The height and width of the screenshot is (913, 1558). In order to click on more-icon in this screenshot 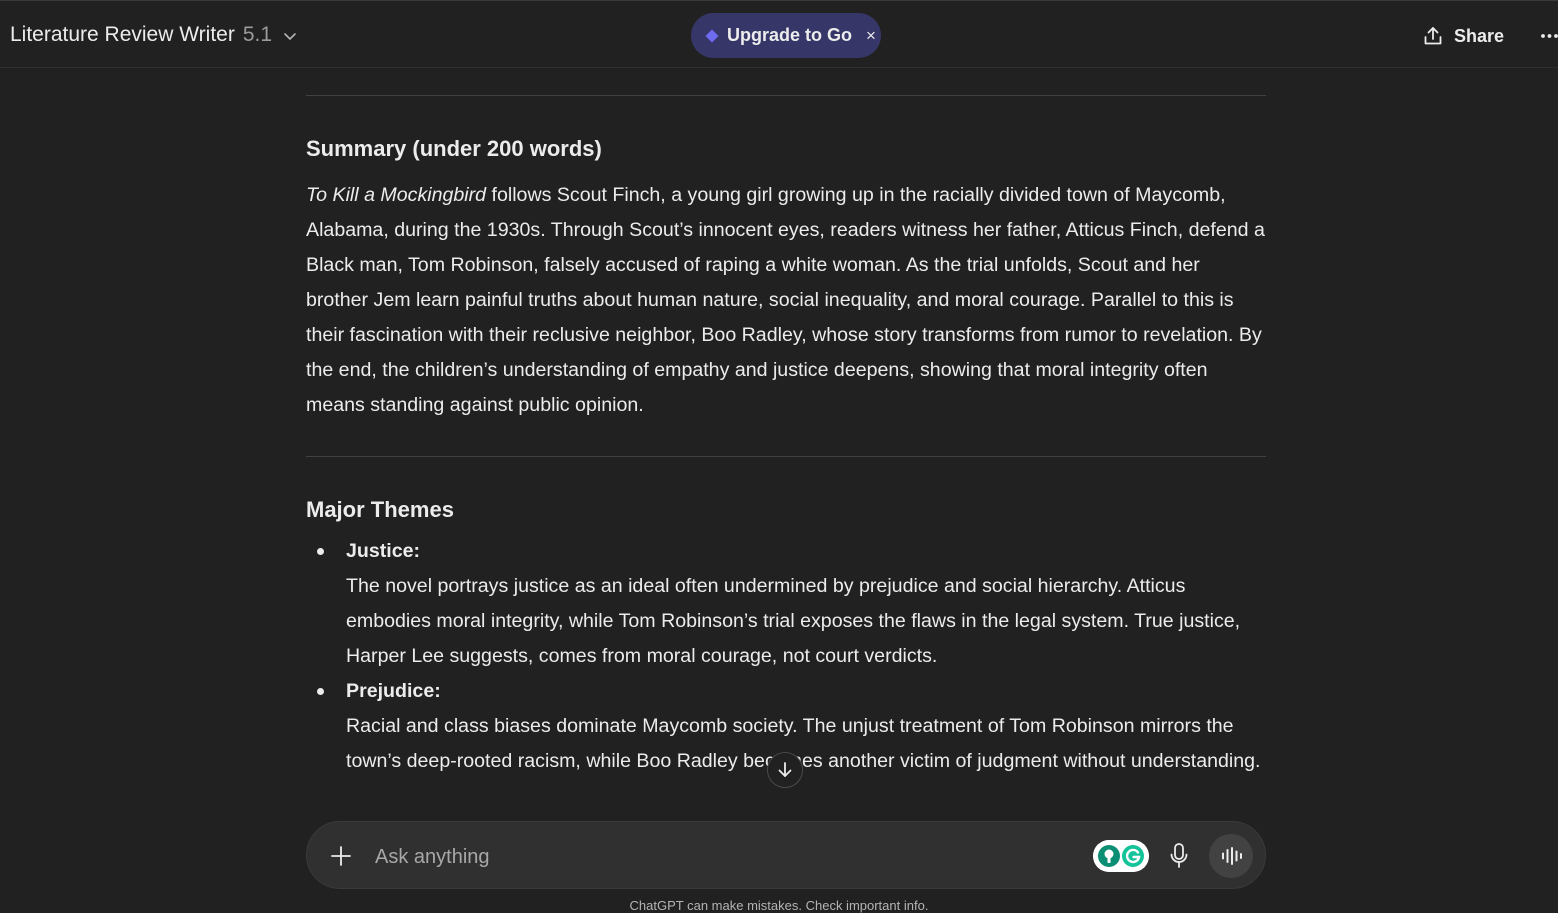, I will do `click(1547, 36)`.